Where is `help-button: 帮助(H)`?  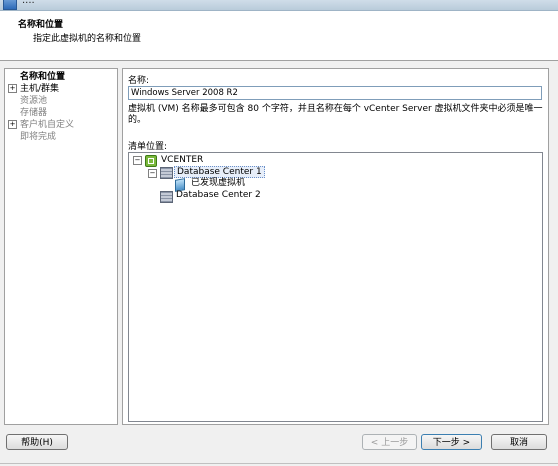
help-button: 帮助(H) is located at coordinates (37, 442).